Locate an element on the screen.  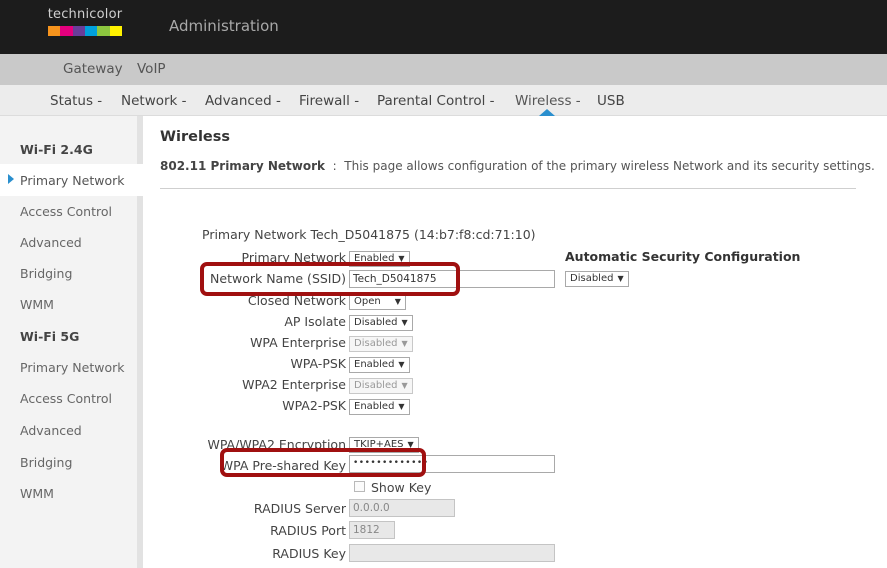
wpa-psk-select: Enabled ▼ is located at coordinates (379, 365).